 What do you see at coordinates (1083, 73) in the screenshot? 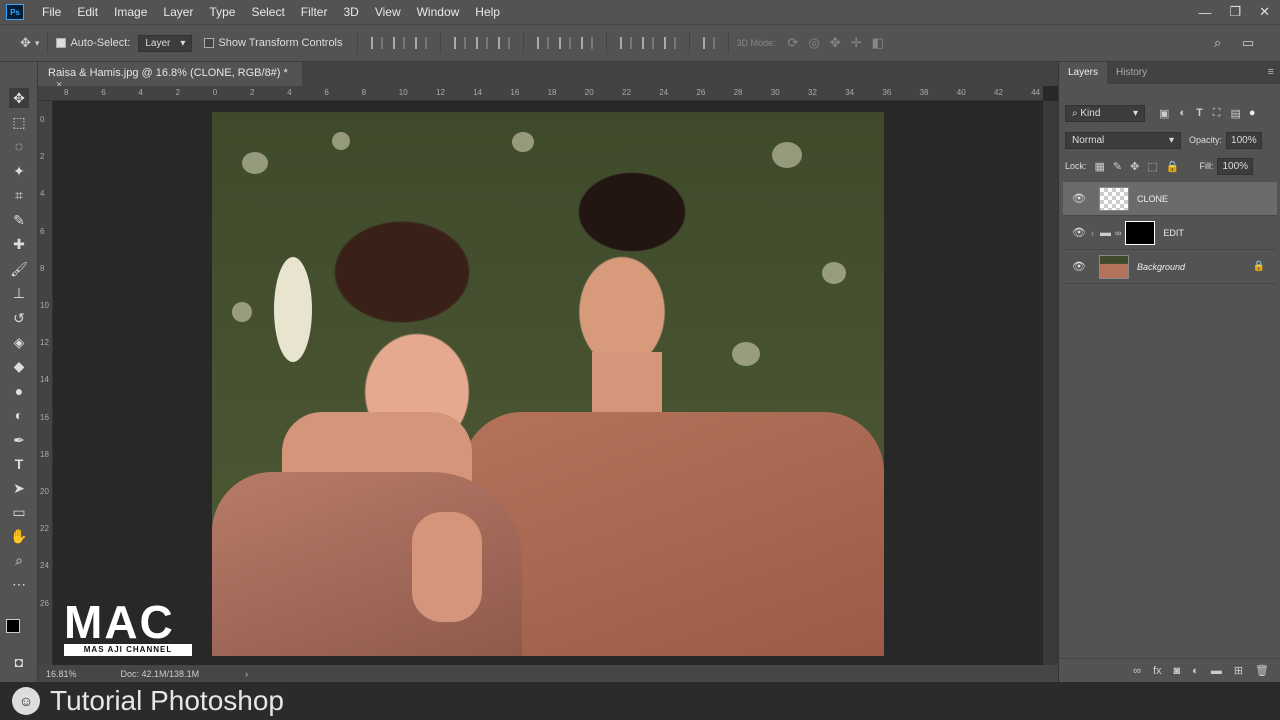
I see `tab-layers: Layers` at bounding box center [1083, 73].